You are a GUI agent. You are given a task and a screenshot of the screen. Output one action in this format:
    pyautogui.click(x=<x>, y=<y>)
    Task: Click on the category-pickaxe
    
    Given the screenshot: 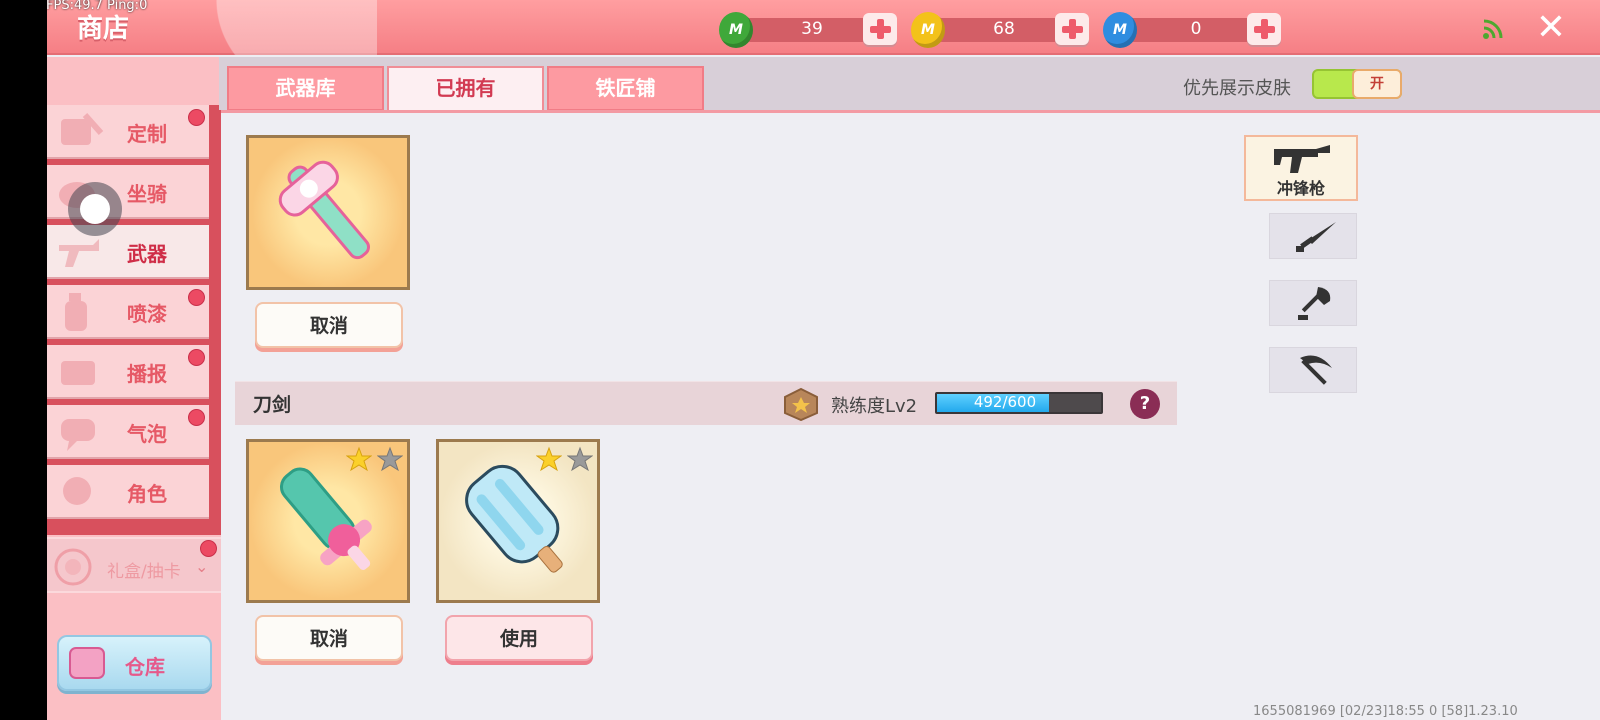 What is the action you would take?
    pyautogui.click(x=1313, y=370)
    